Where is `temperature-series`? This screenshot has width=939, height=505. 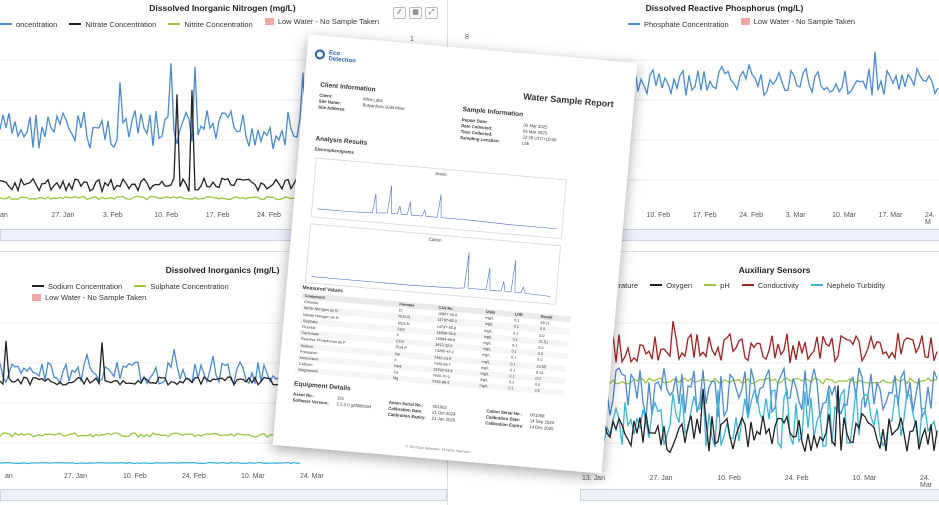
temperature-series is located at coordinates (758, 392).